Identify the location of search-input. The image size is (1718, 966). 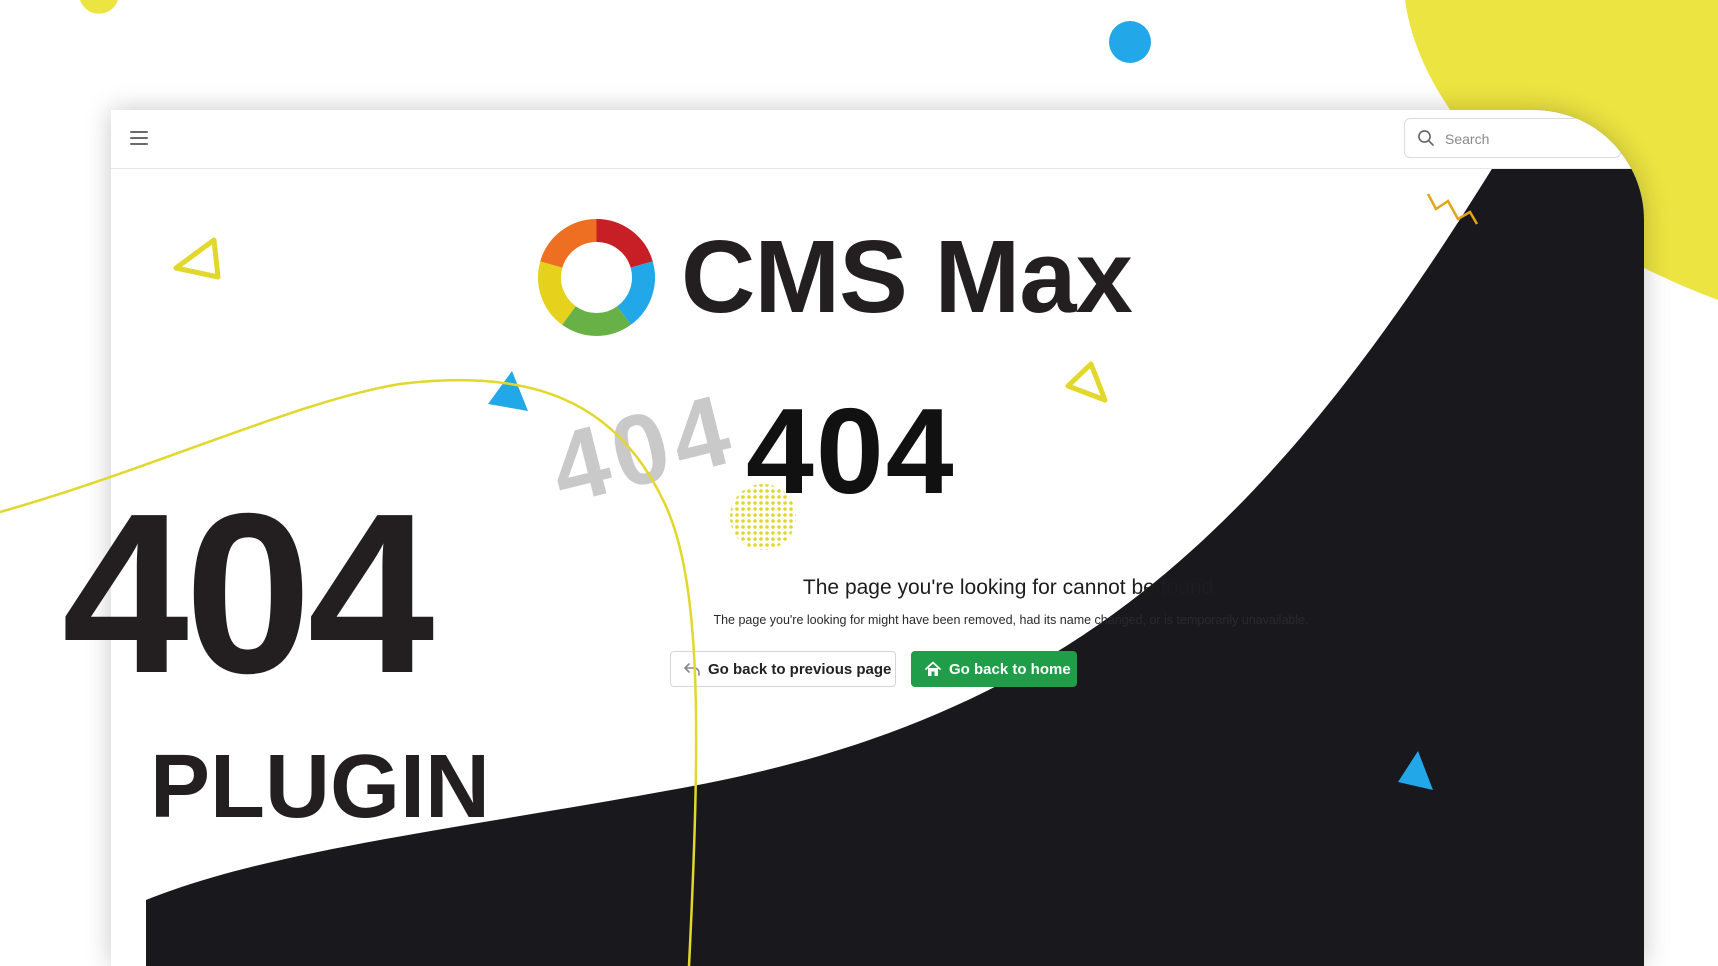
(1525, 139).